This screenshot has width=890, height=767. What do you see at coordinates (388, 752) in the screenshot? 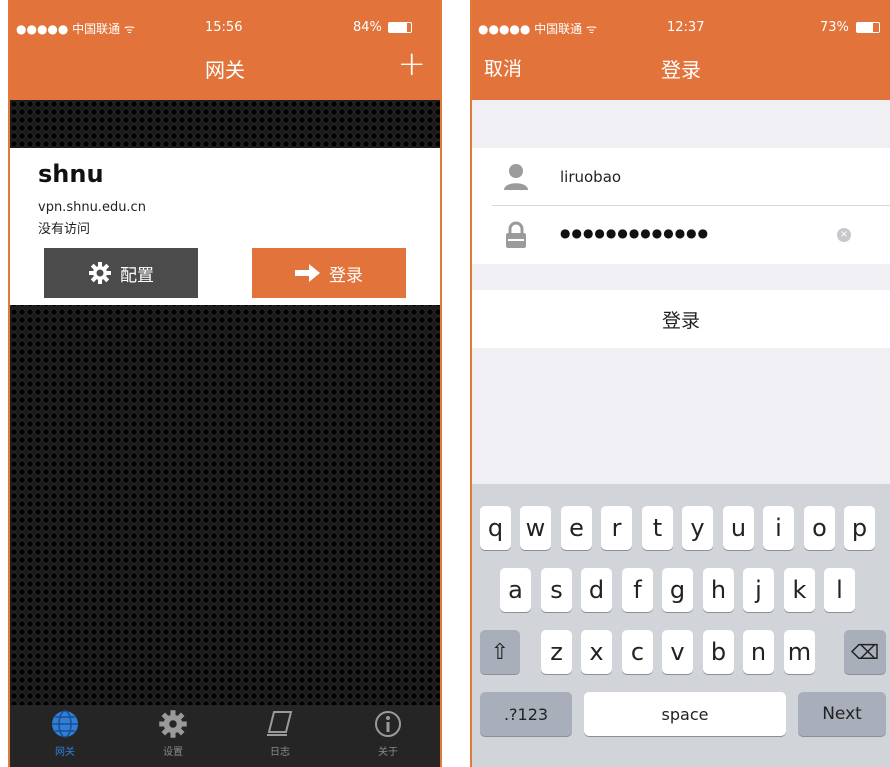
I see `tab-label: 关于` at bounding box center [388, 752].